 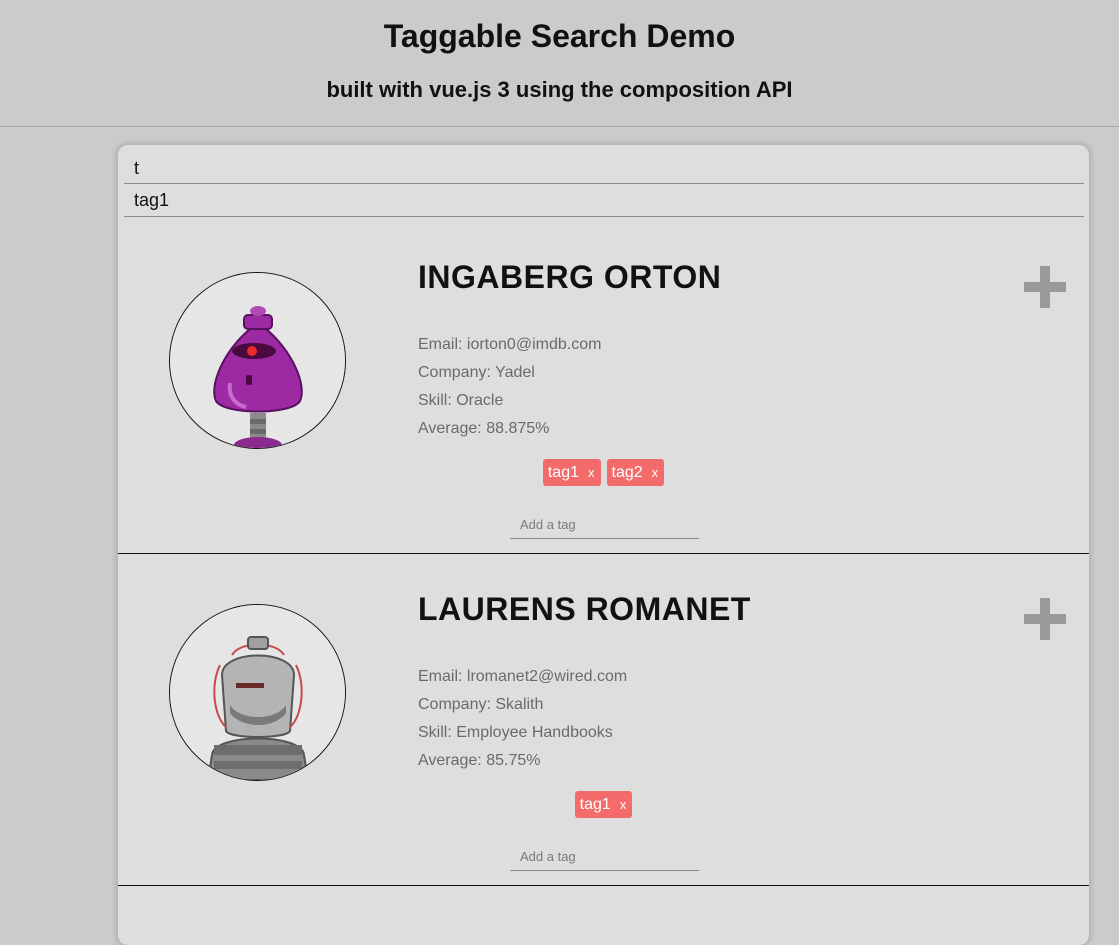 I want to click on student-name: INGABERG ORTON, so click(x=570, y=277).